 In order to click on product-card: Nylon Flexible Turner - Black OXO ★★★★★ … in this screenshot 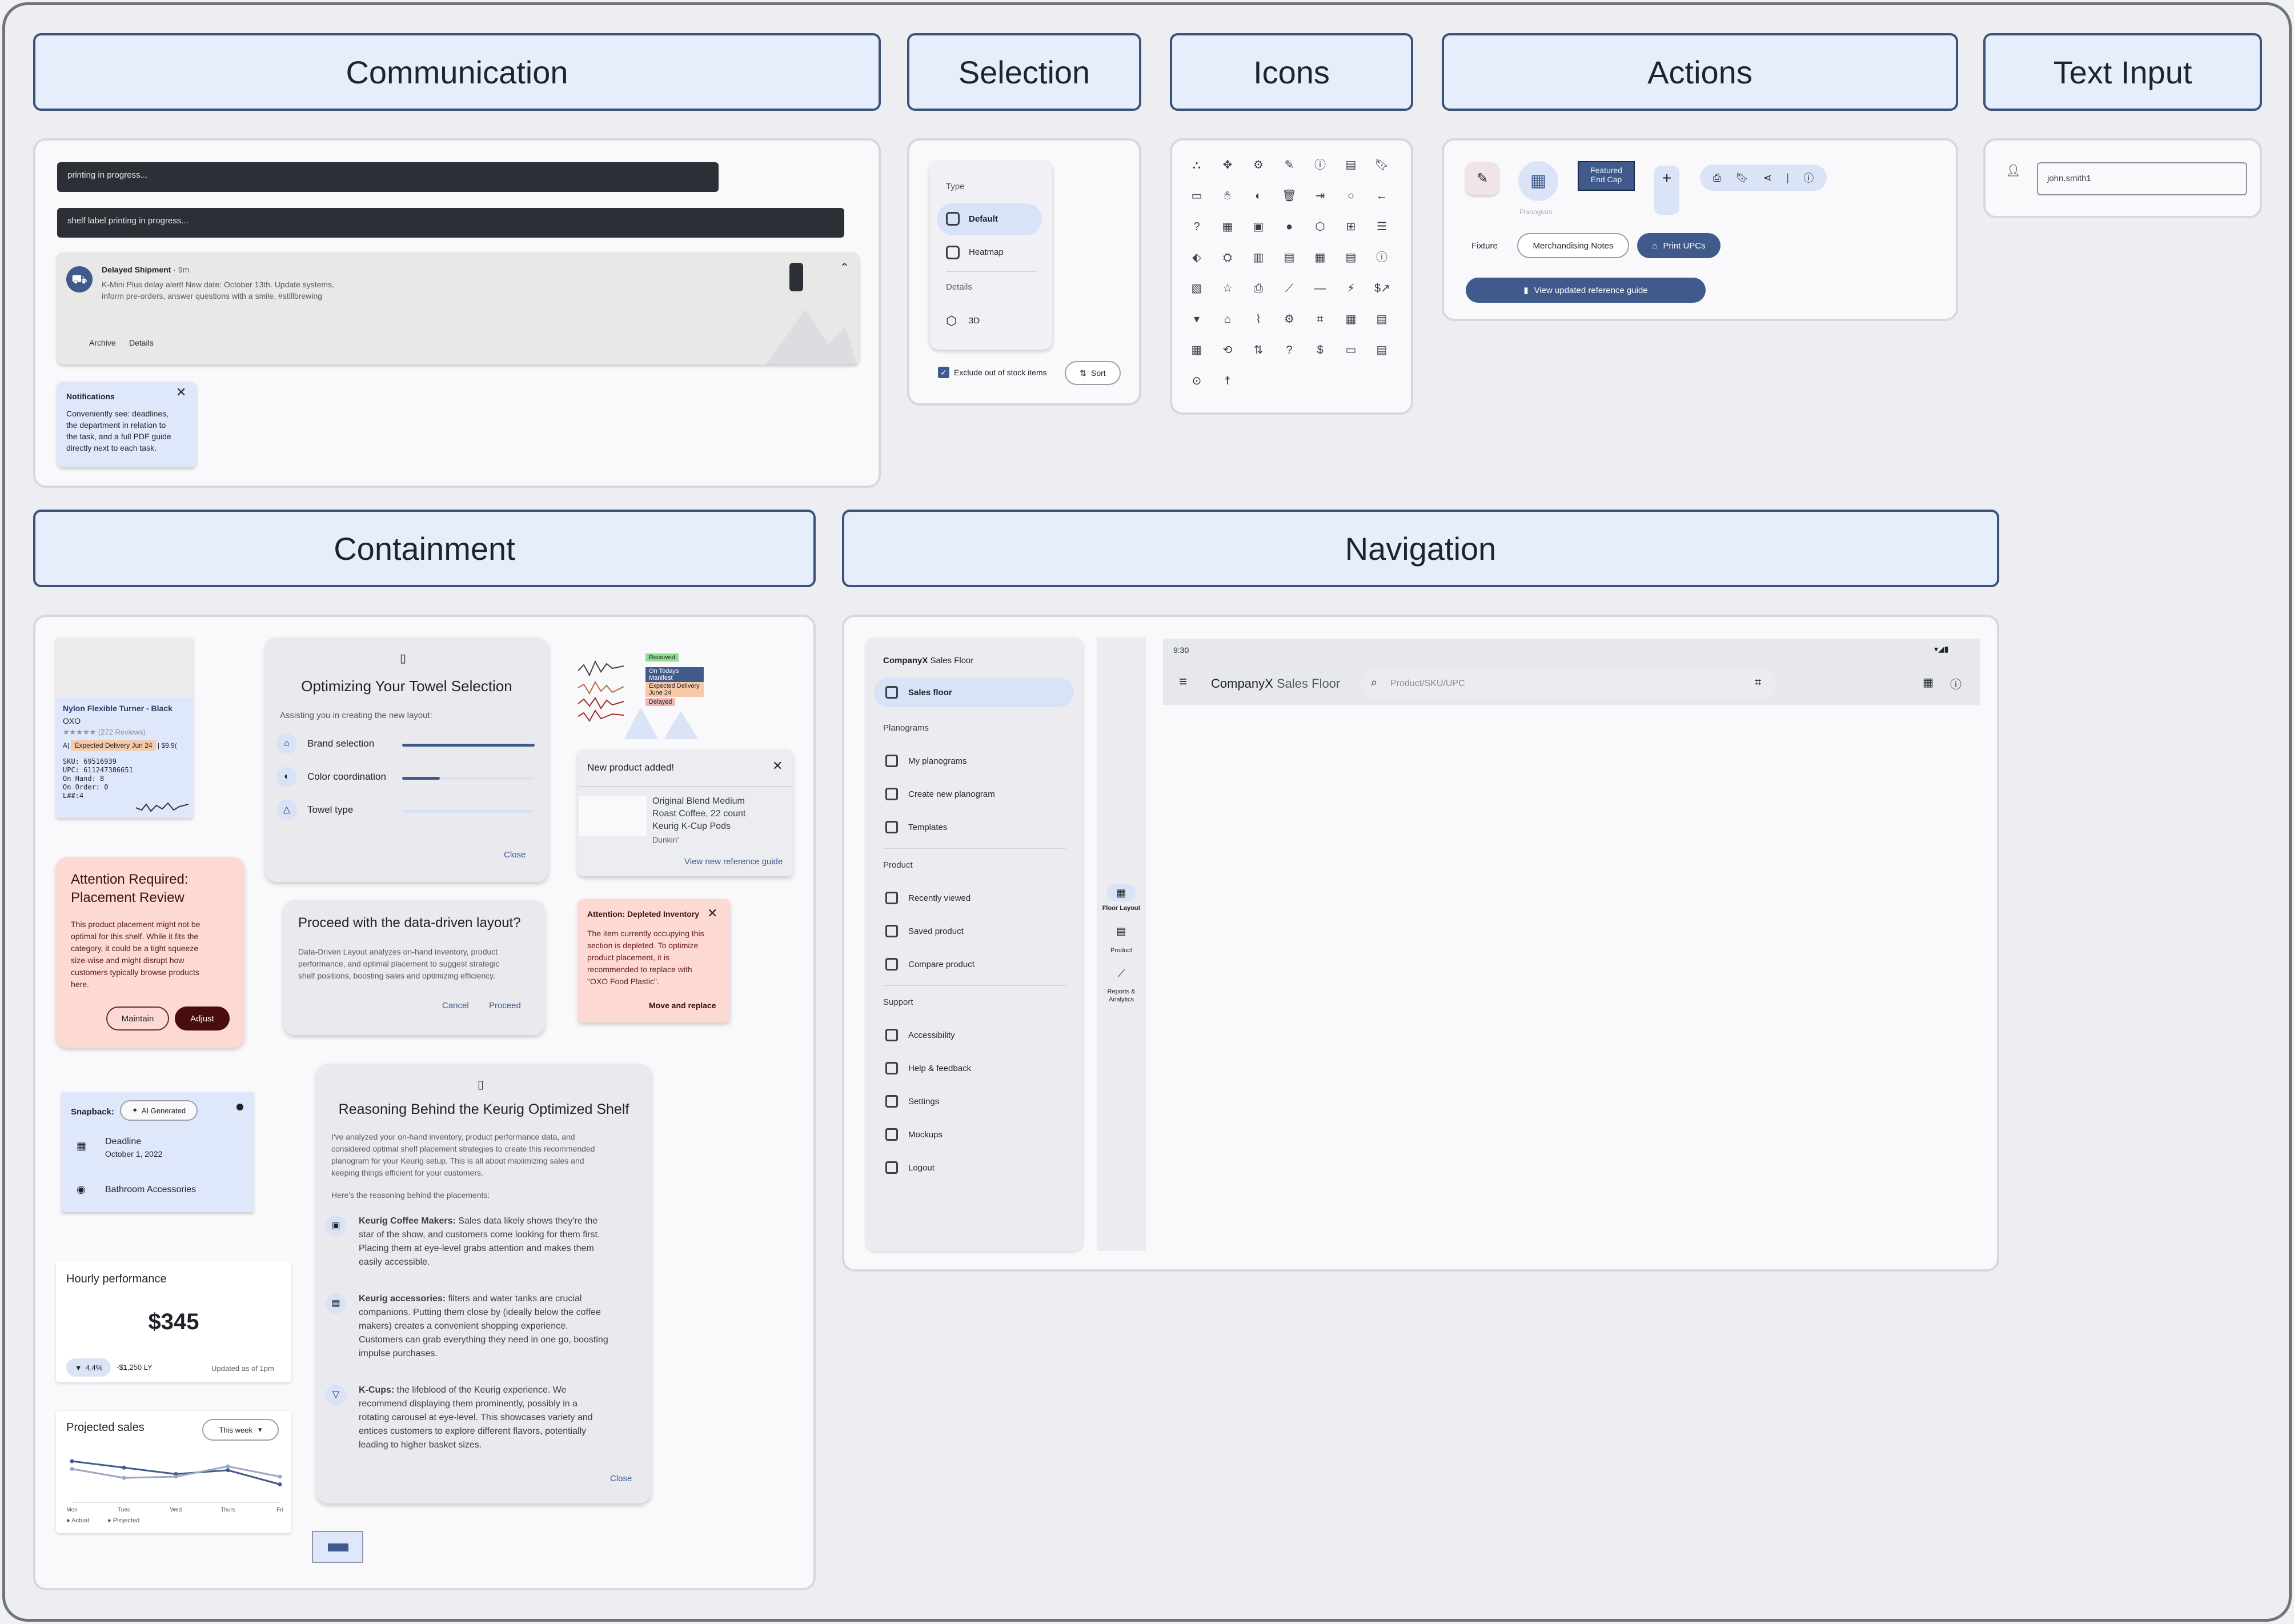, I will do `click(125, 727)`.